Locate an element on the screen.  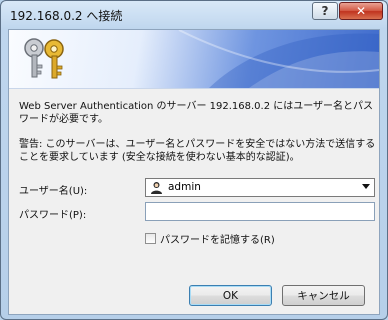
dialog-title: 192.168.0.2 へ接続 is located at coordinates (66, 16).